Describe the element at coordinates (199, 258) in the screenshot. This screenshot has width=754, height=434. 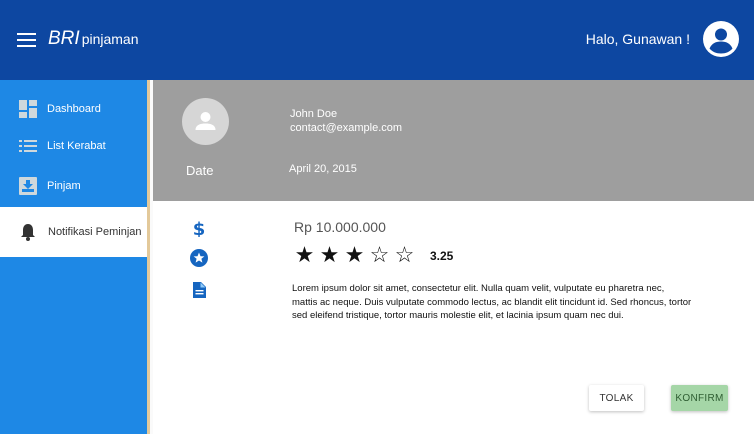
I see `star-badge-icon` at that location.